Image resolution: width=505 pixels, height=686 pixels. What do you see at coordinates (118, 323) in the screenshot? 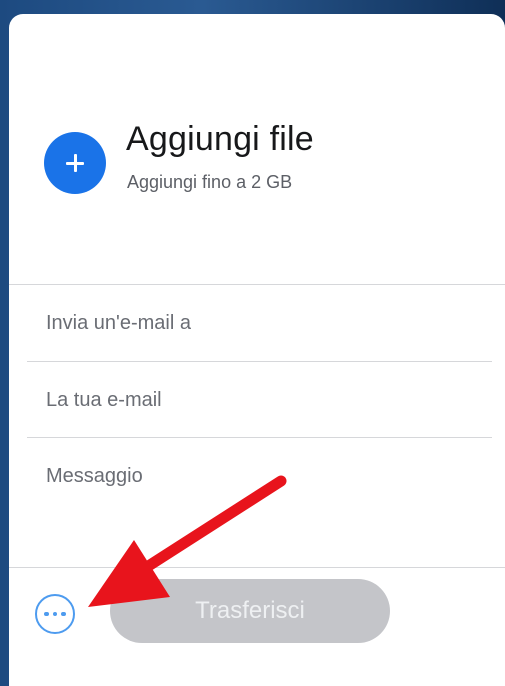
I see `recipient-email-field: Invia un'e-mail a` at bounding box center [118, 323].